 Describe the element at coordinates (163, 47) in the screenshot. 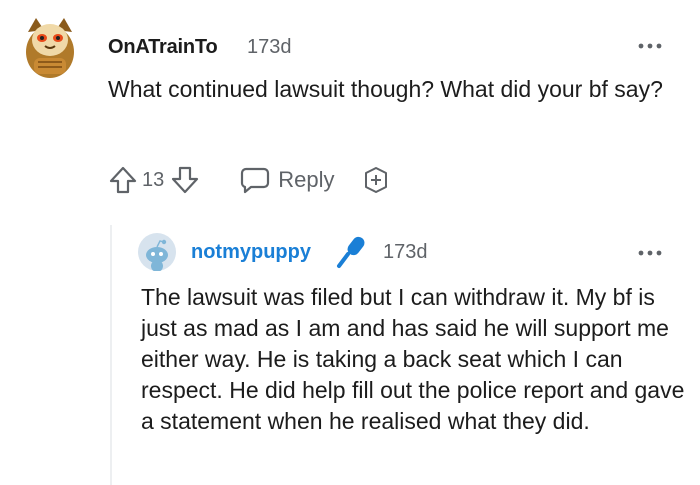

I see `comment-username: OnATrainTo` at that location.